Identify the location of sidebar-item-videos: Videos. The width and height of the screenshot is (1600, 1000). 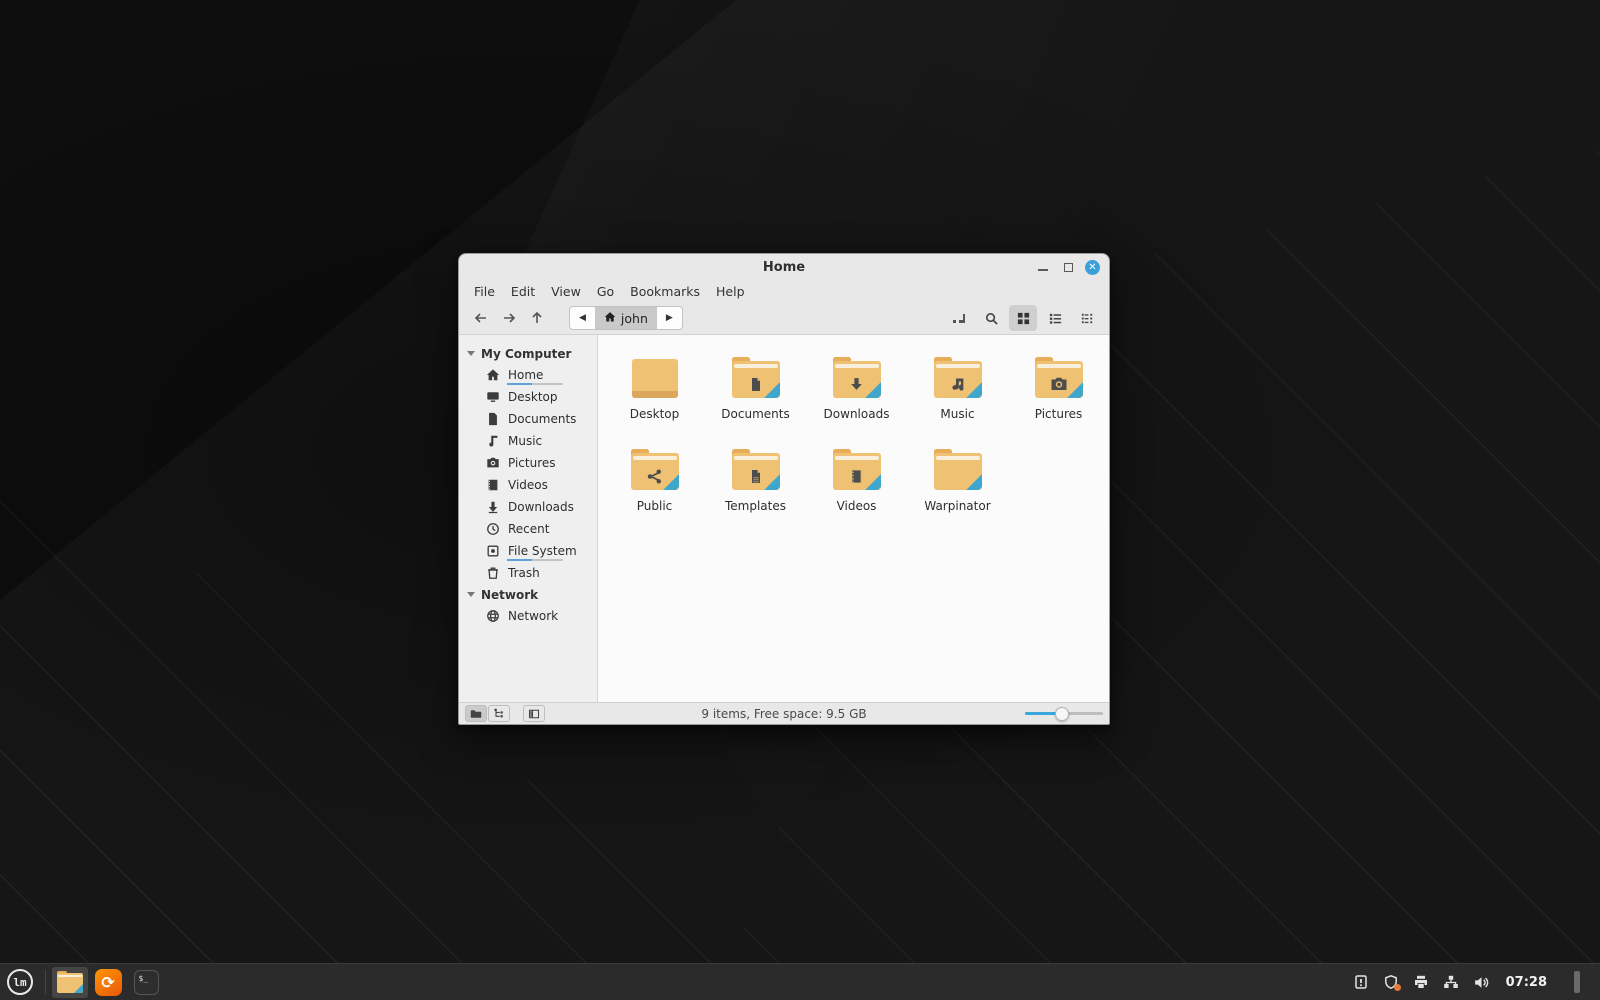
(528, 485).